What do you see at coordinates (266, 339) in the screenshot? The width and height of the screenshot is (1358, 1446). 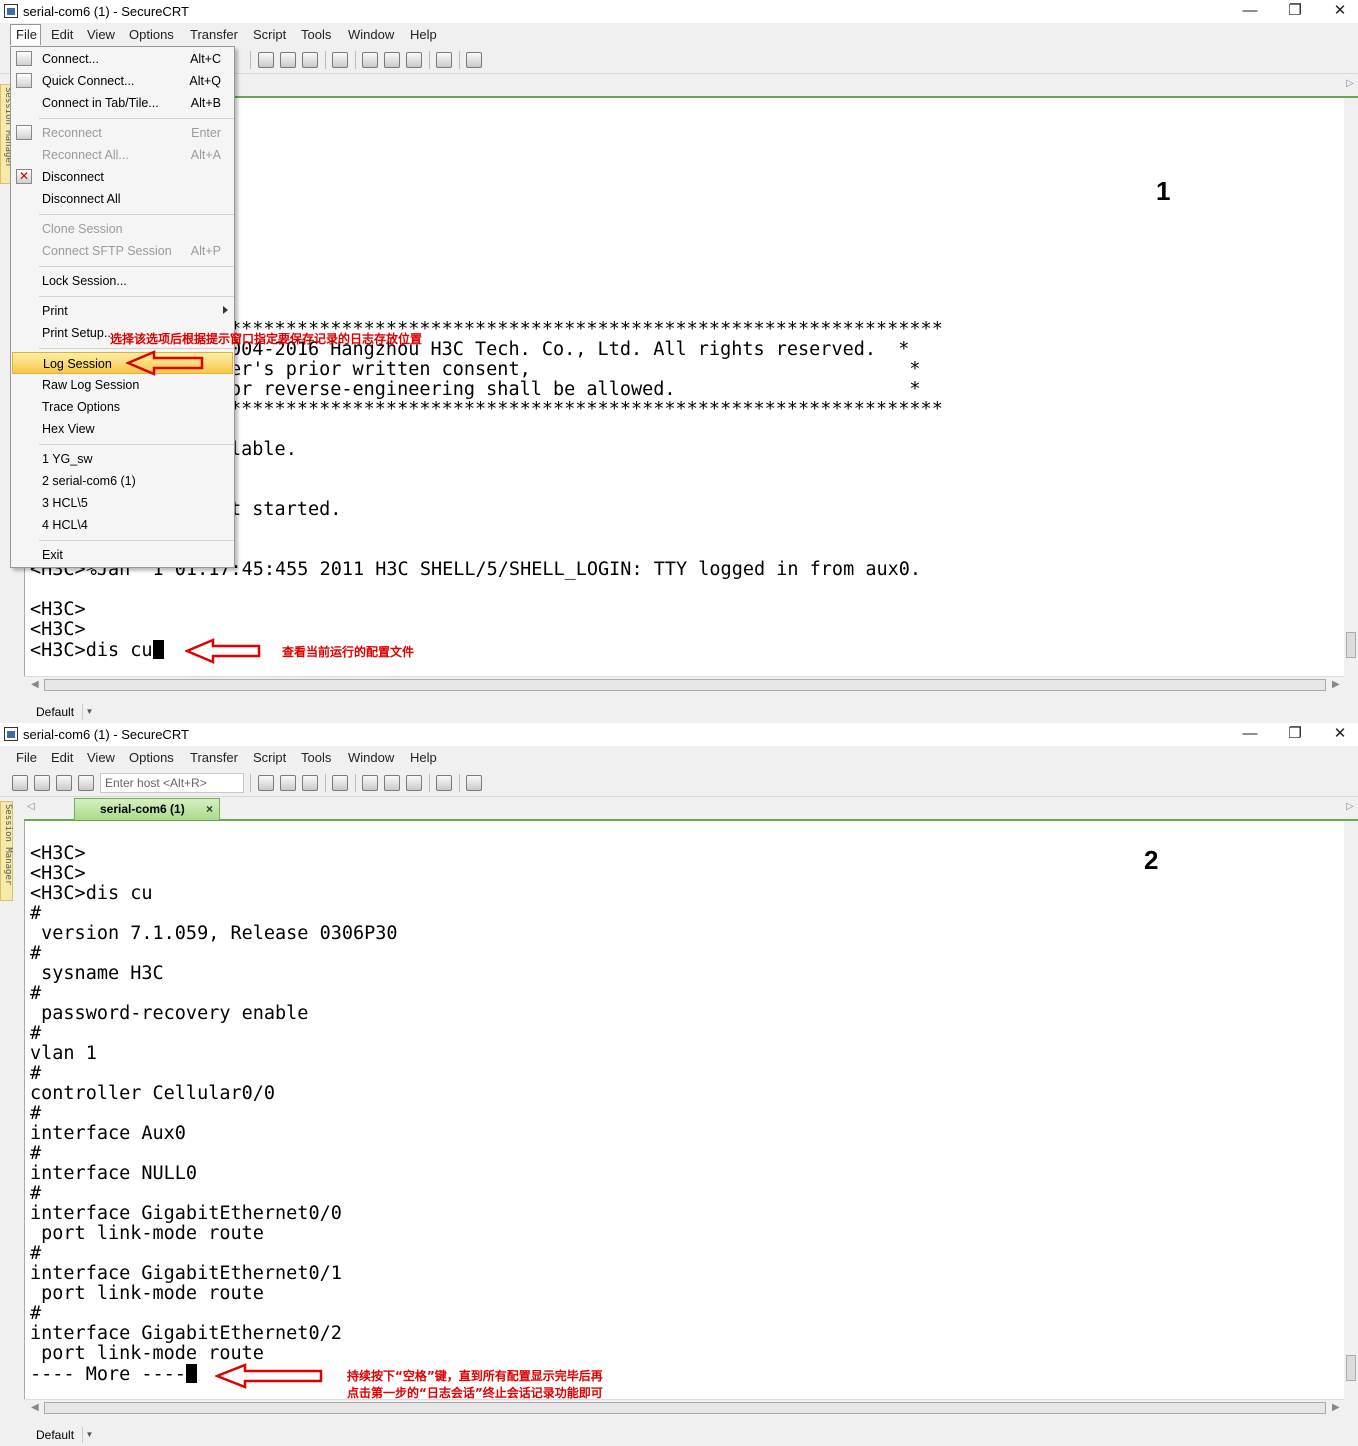 I see `annotation-log-session: 选择该选项后根据提示窗口指定要保存记录的日志存放位置` at bounding box center [266, 339].